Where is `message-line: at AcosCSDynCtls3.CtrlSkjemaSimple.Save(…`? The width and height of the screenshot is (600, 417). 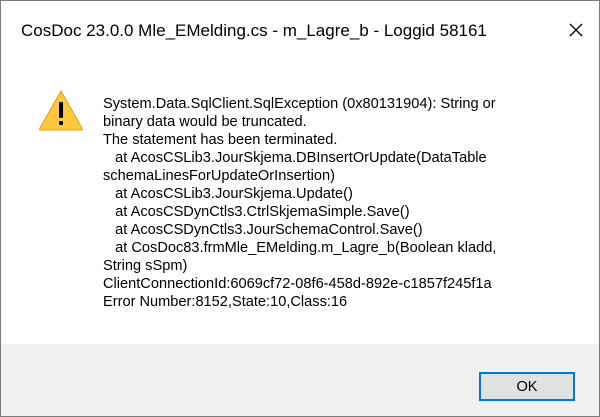
message-line: at AcosCSDynCtls3.CtrlSkjemaSimple.Save(… is located at coordinates (256, 212).